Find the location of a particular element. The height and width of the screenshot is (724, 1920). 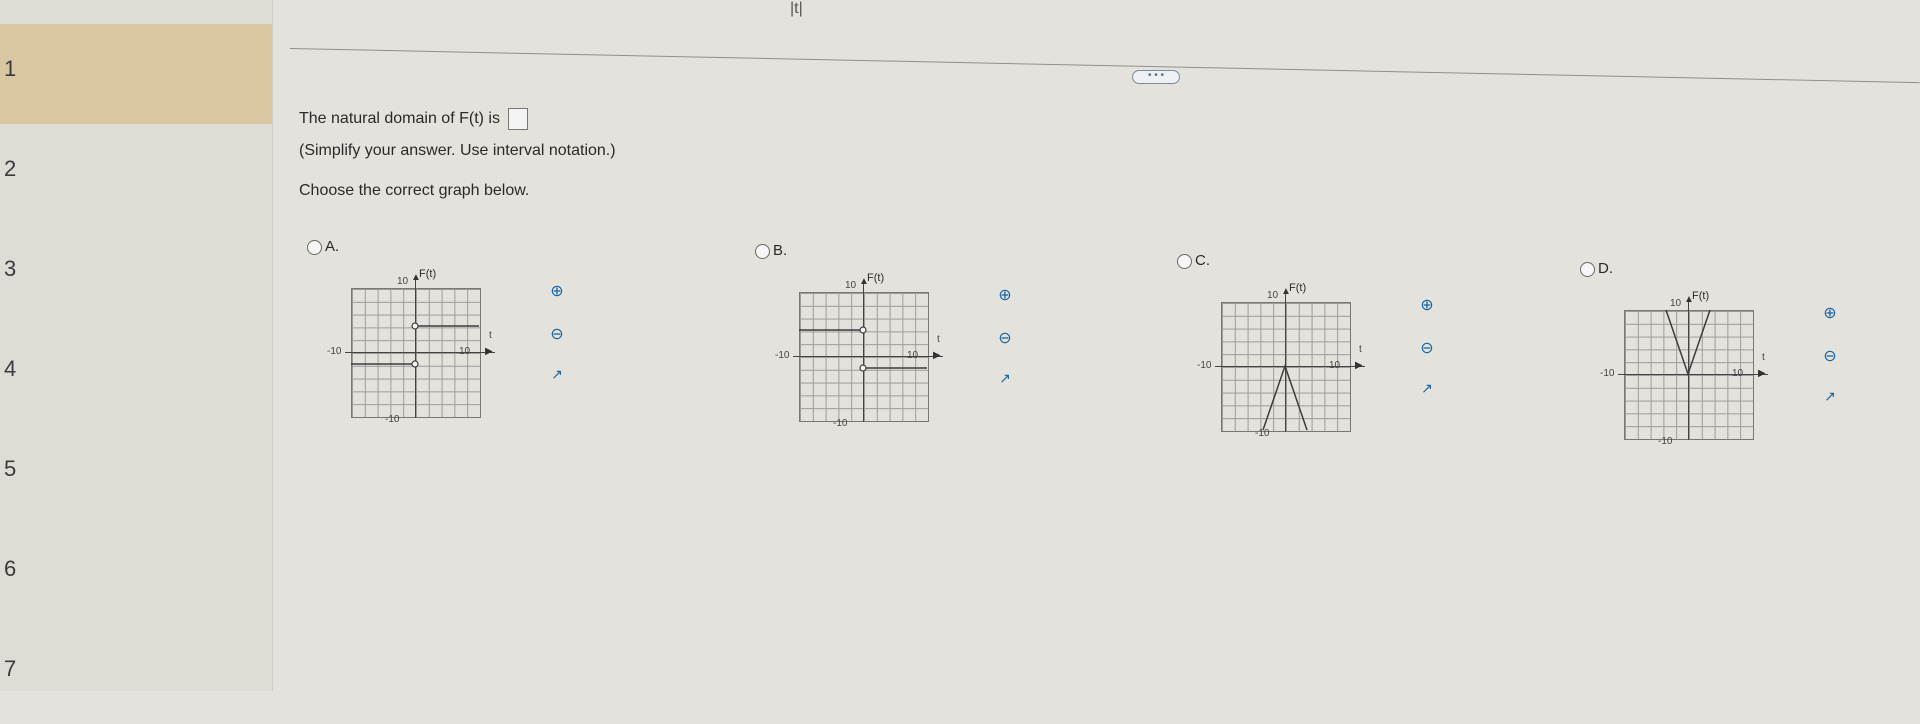

option-d-graph: ▲ ▶ F(t) 10 -10 10 -10 t is located at coordinates (1684, 370).